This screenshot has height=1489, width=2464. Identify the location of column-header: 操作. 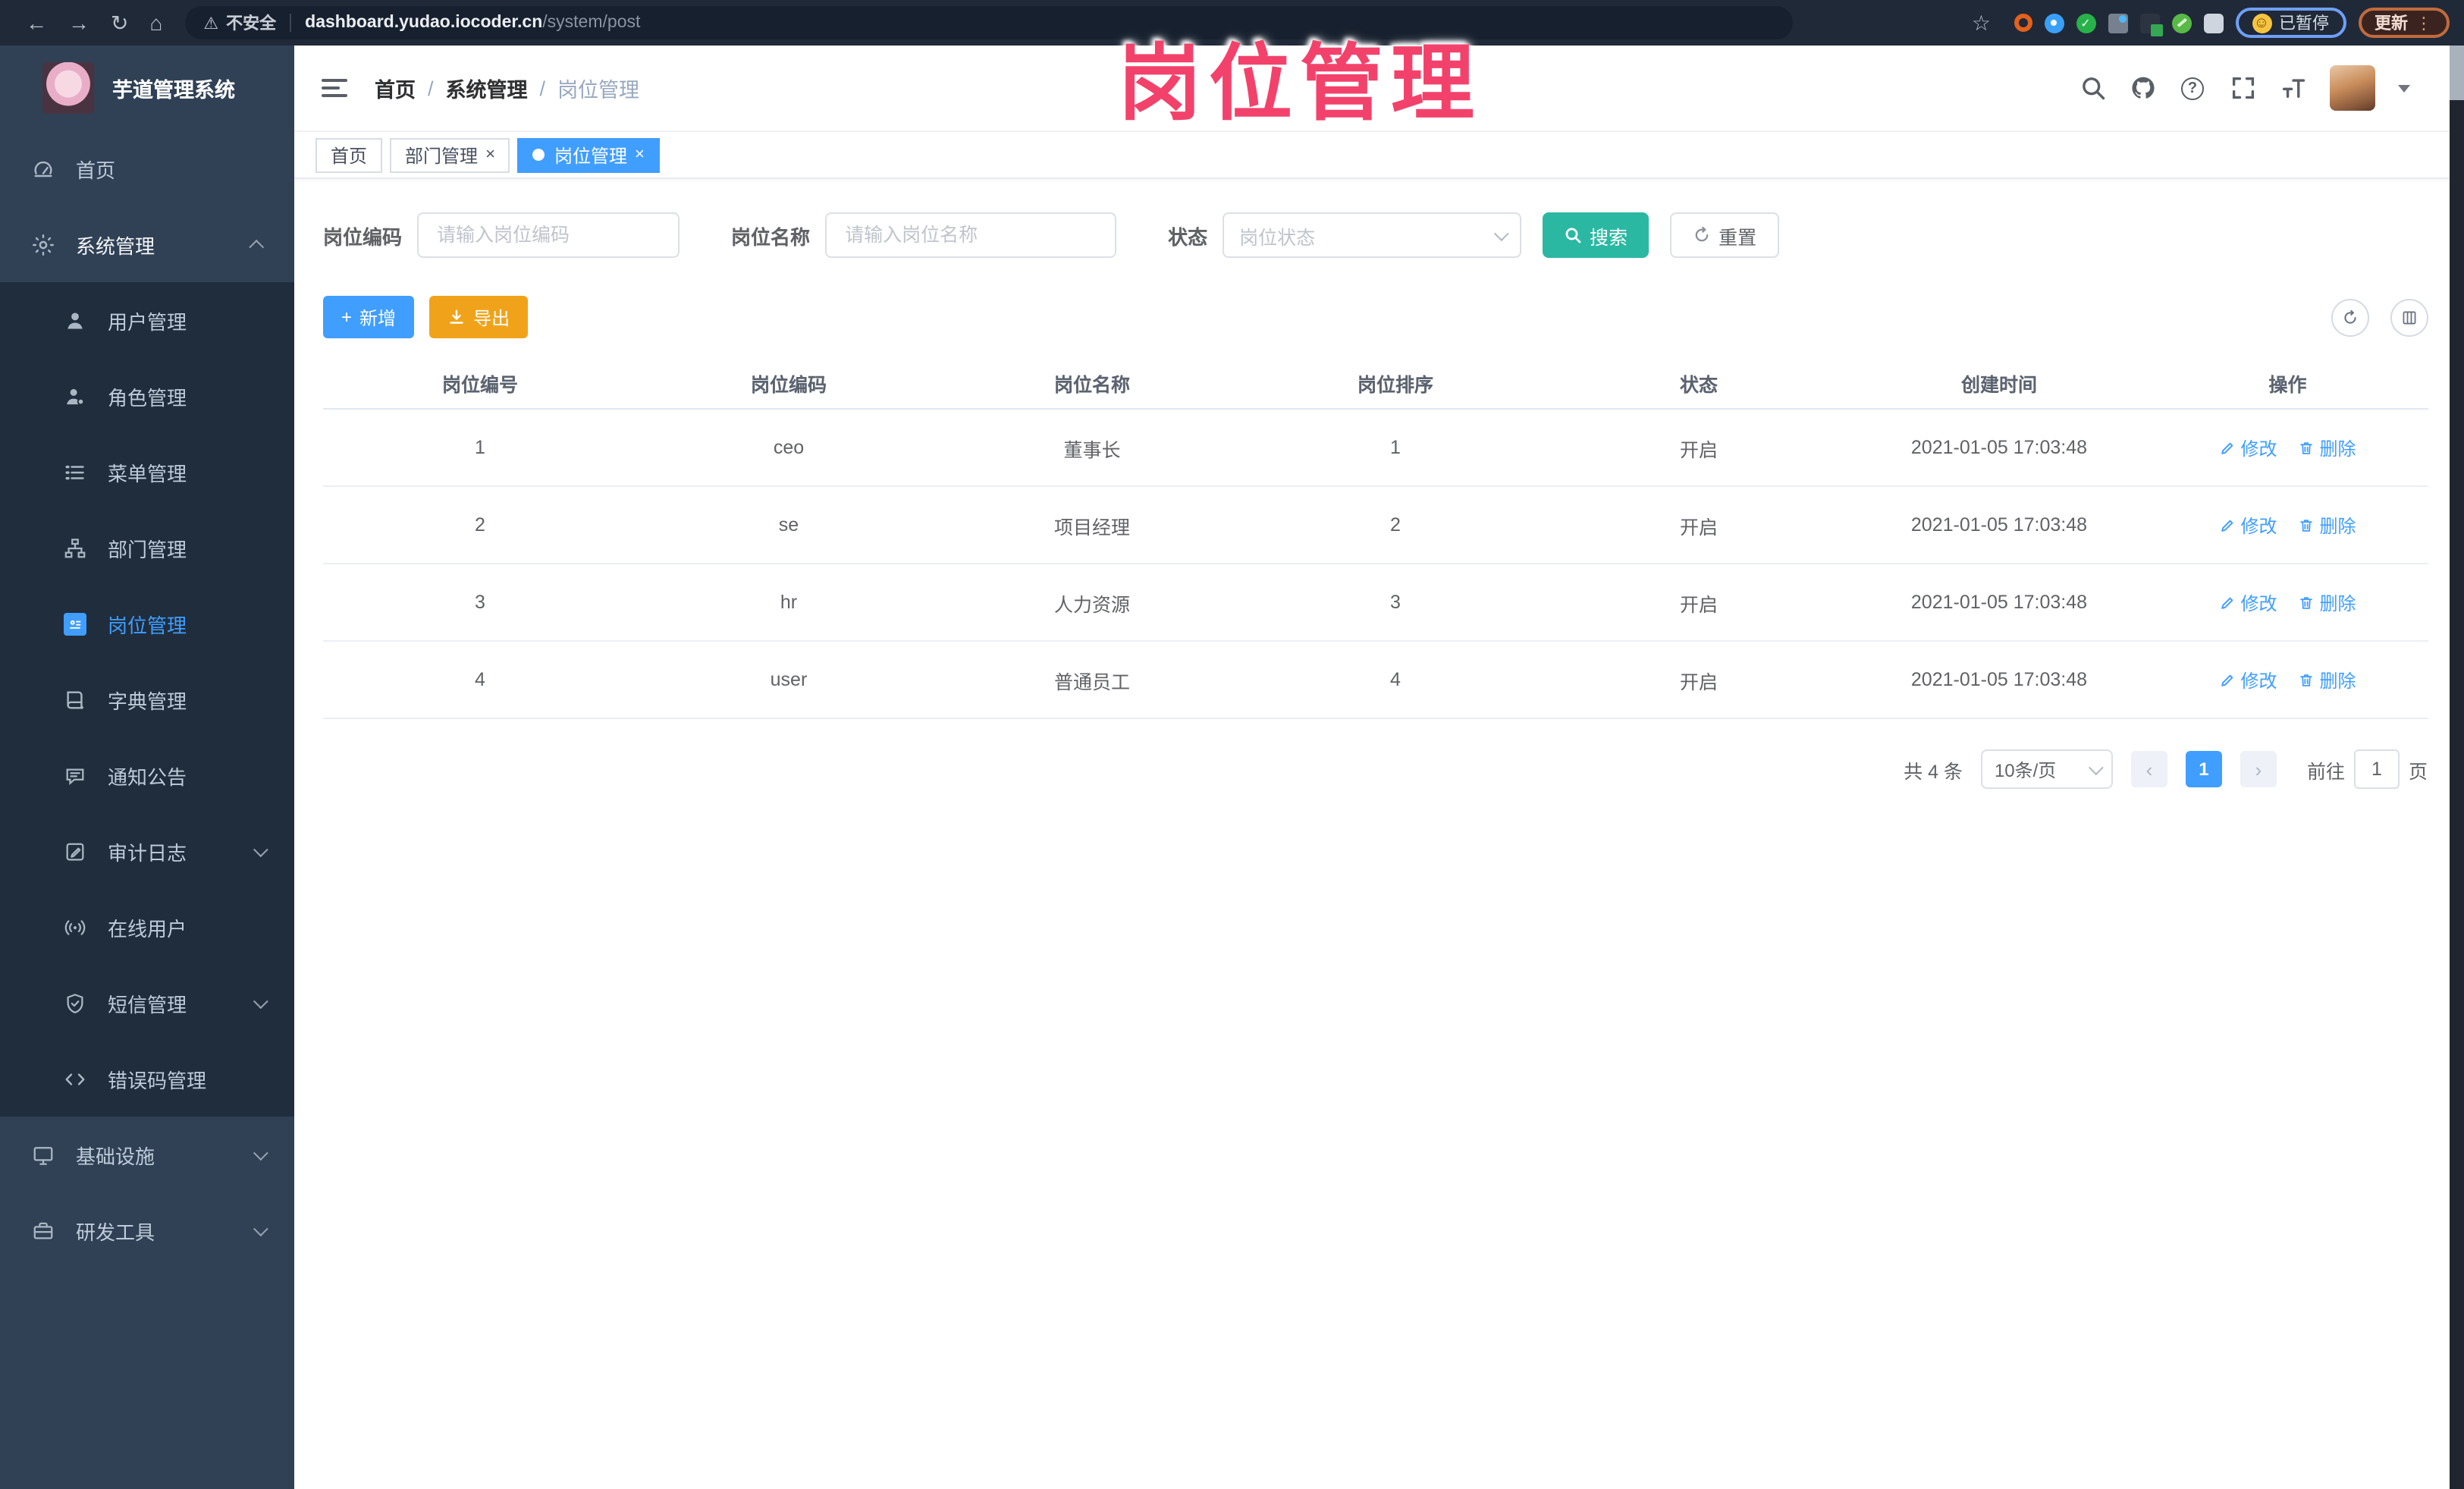
(2287, 385).